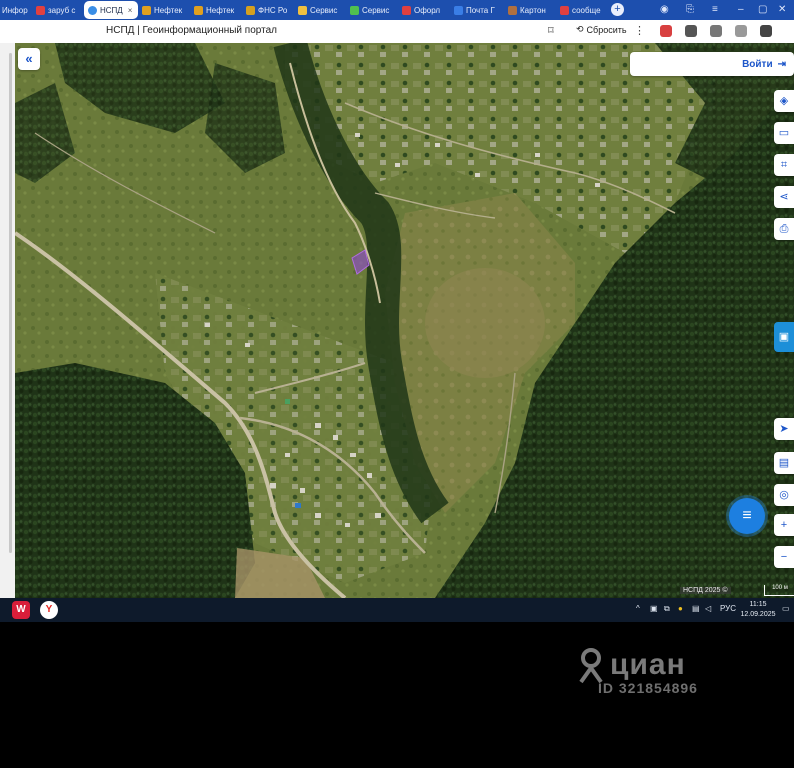  Describe the element at coordinates (591, 666) in the screenshot. I see `location-pin-icon` at that location.